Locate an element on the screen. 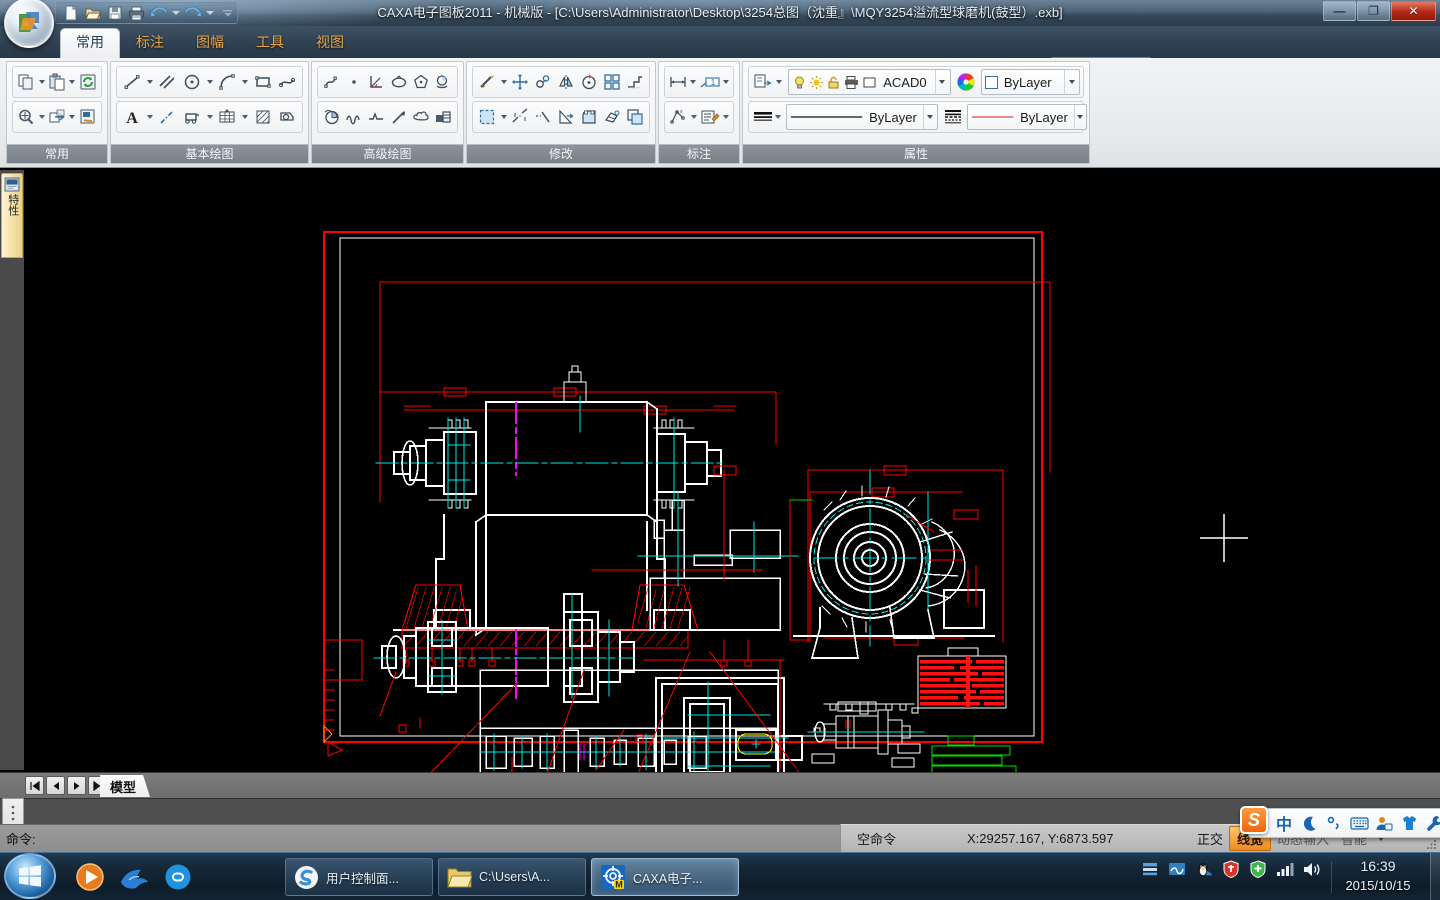 The image size is (1440, 900). layer-combo: ACAD0 is located at coordinates (869, 82).